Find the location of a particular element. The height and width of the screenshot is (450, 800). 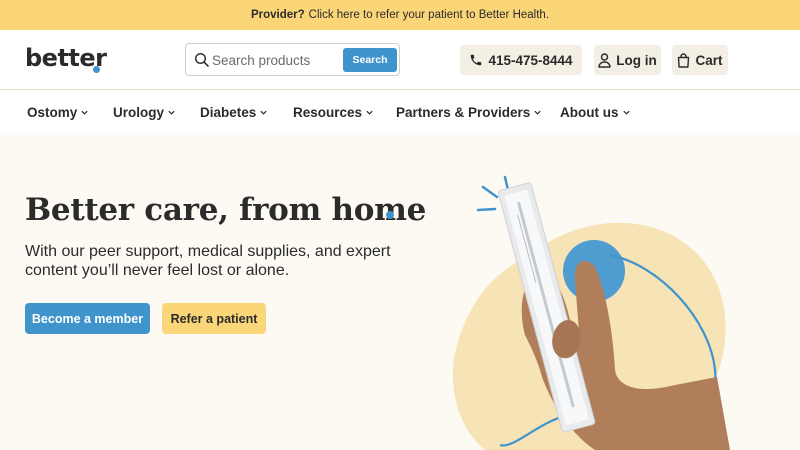

cart-button: Cart is located at coordinates (700, 60).